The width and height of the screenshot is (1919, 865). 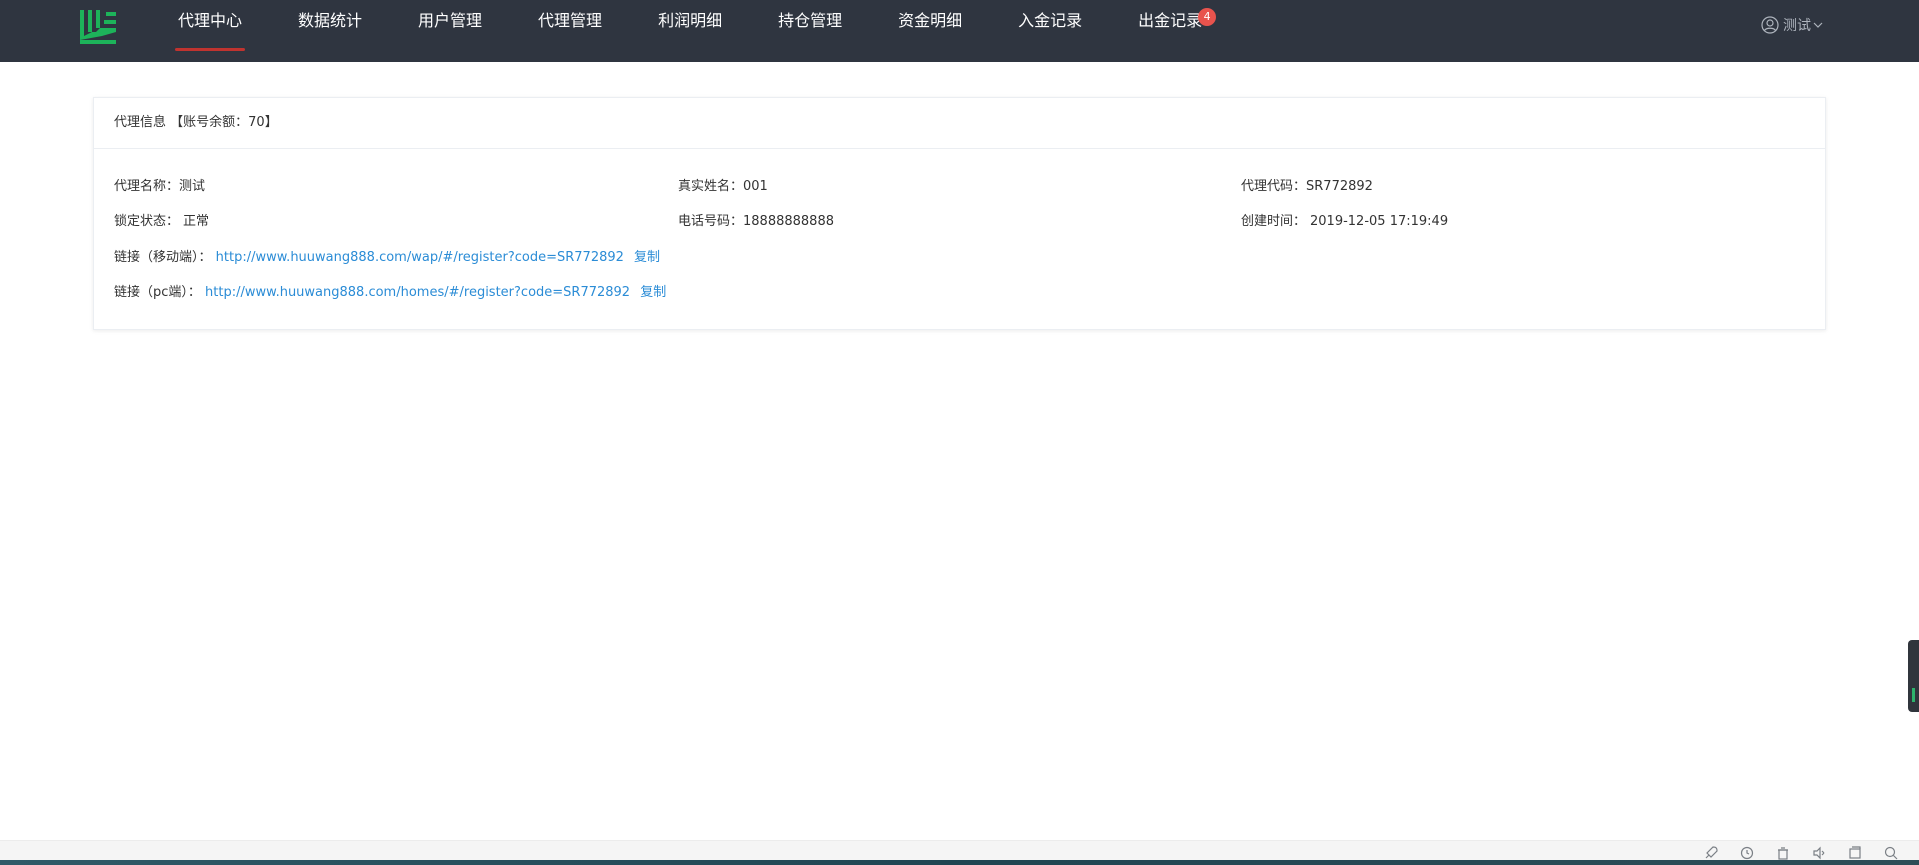 I want to click on created-time-value: 2019-12-05 17:19:49, so click(x=1379, y=221).